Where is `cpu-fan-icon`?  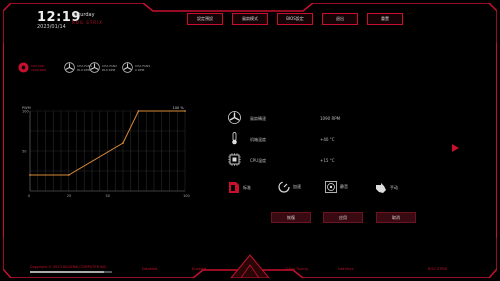
cpu-fan-icon is located at coordinates (23, 67).